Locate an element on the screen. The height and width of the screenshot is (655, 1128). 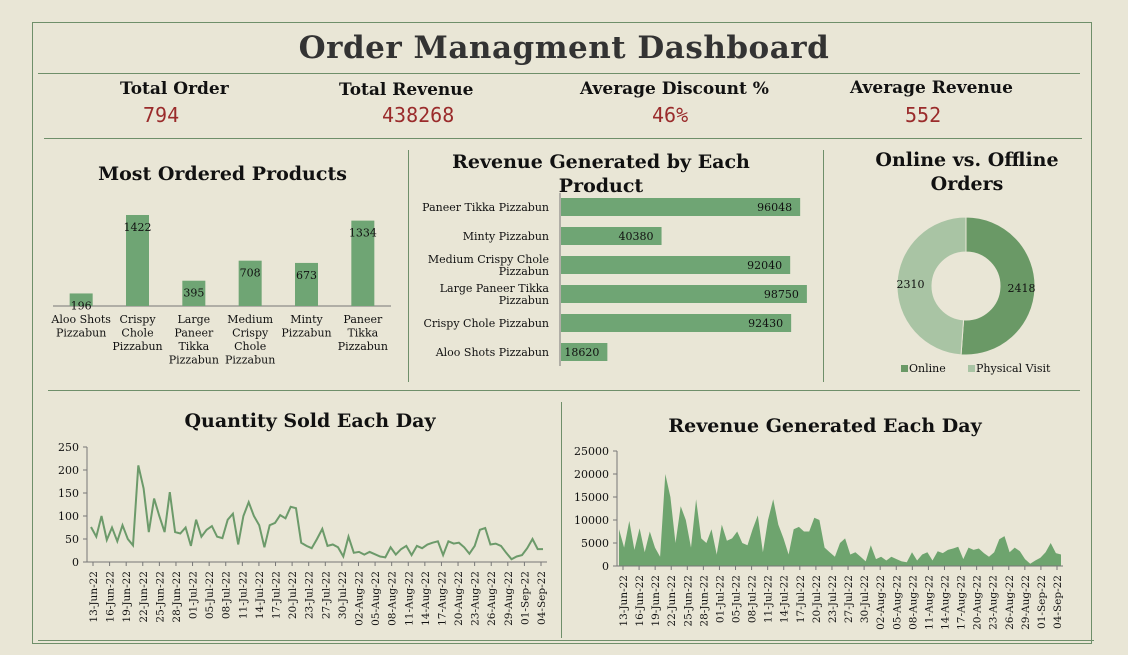
hbar-category-label: Paneer Tikka Pizzabun is located at coordinates (485, 207).